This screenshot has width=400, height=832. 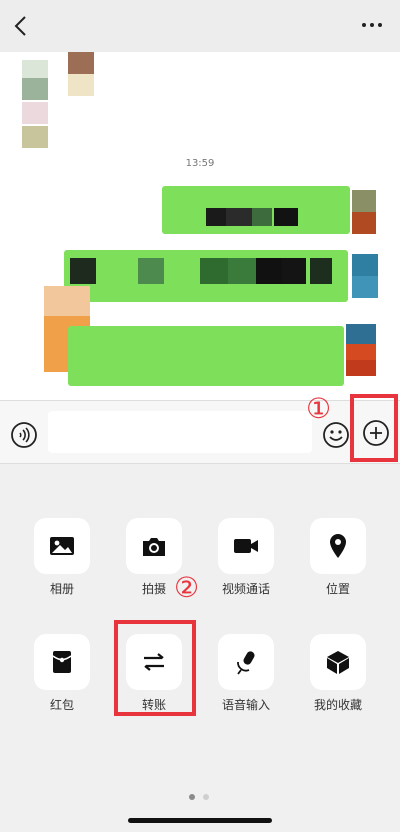 What do you see at coordinates (187, 587) in the screenshot?
I see `callout-number-2: ②` at bounding box center [187, 587].